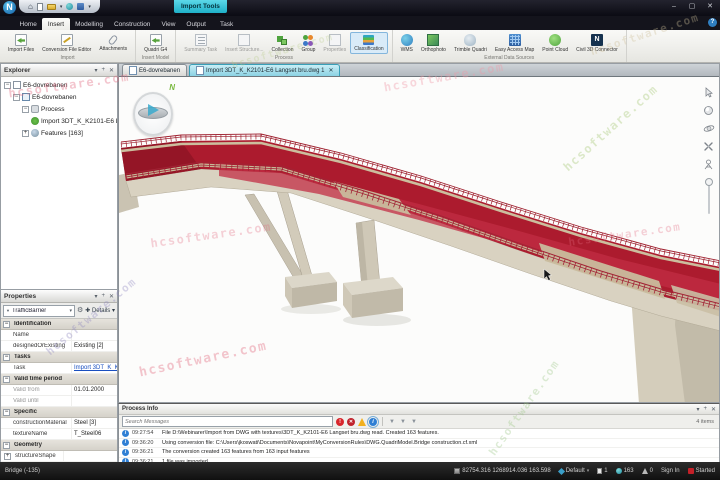  What do you see at coordinates (28, 24) in the screenshot?
I see `tab-home: Home` at bounding box center [28, 24].